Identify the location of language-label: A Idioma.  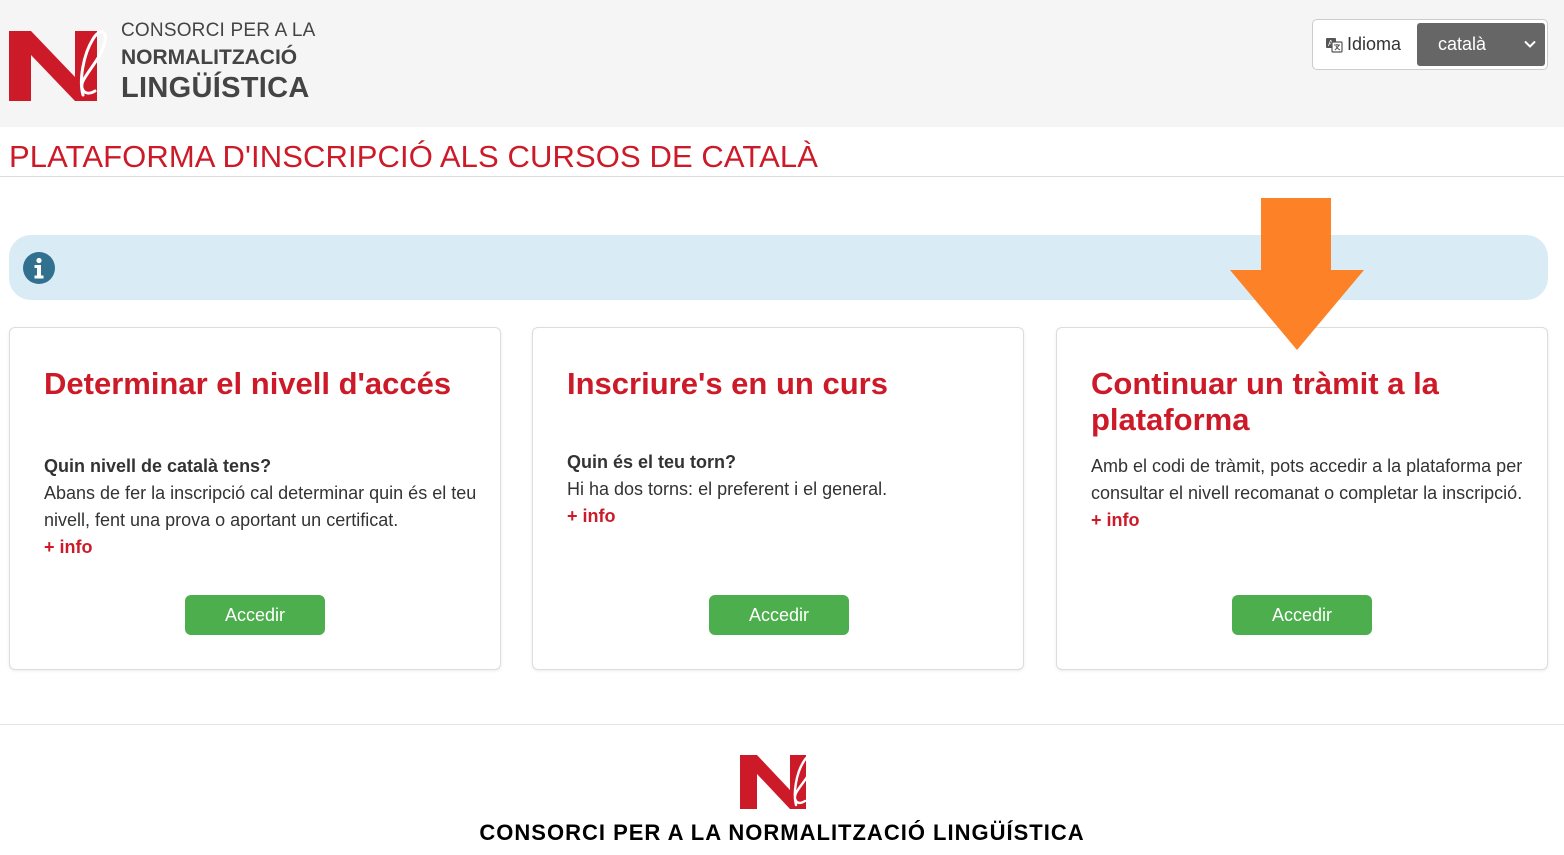
(1363, 44).